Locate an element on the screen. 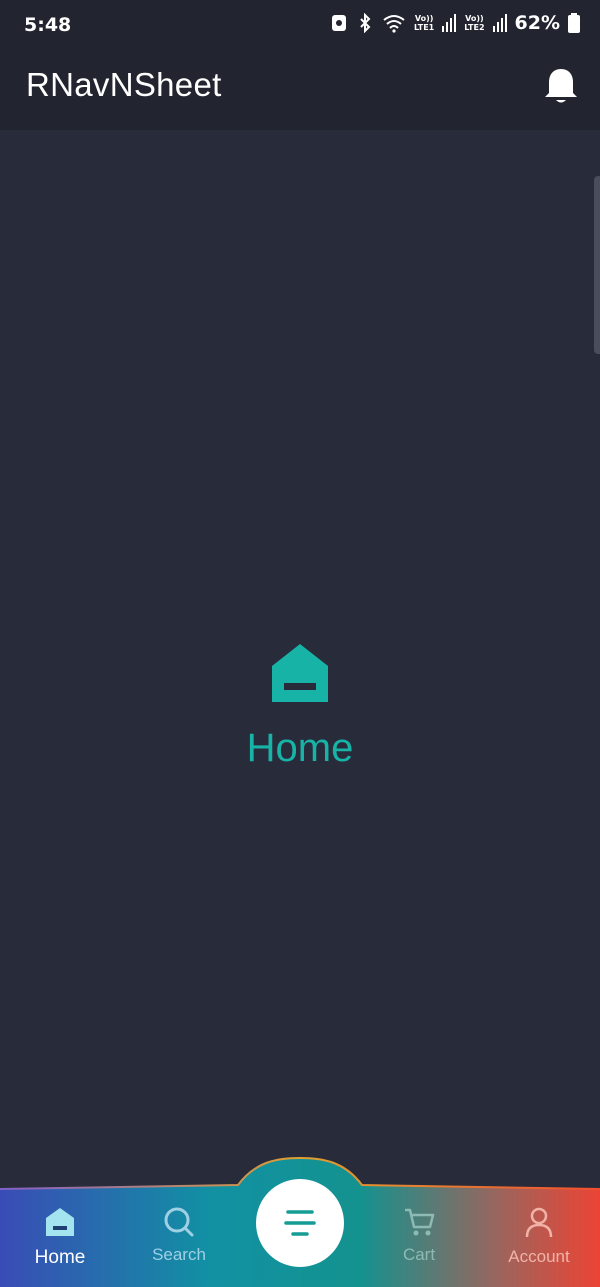 The height and width of the screenshot is (1287, 600). center-menu-button is located at coordinates (300, 1223).